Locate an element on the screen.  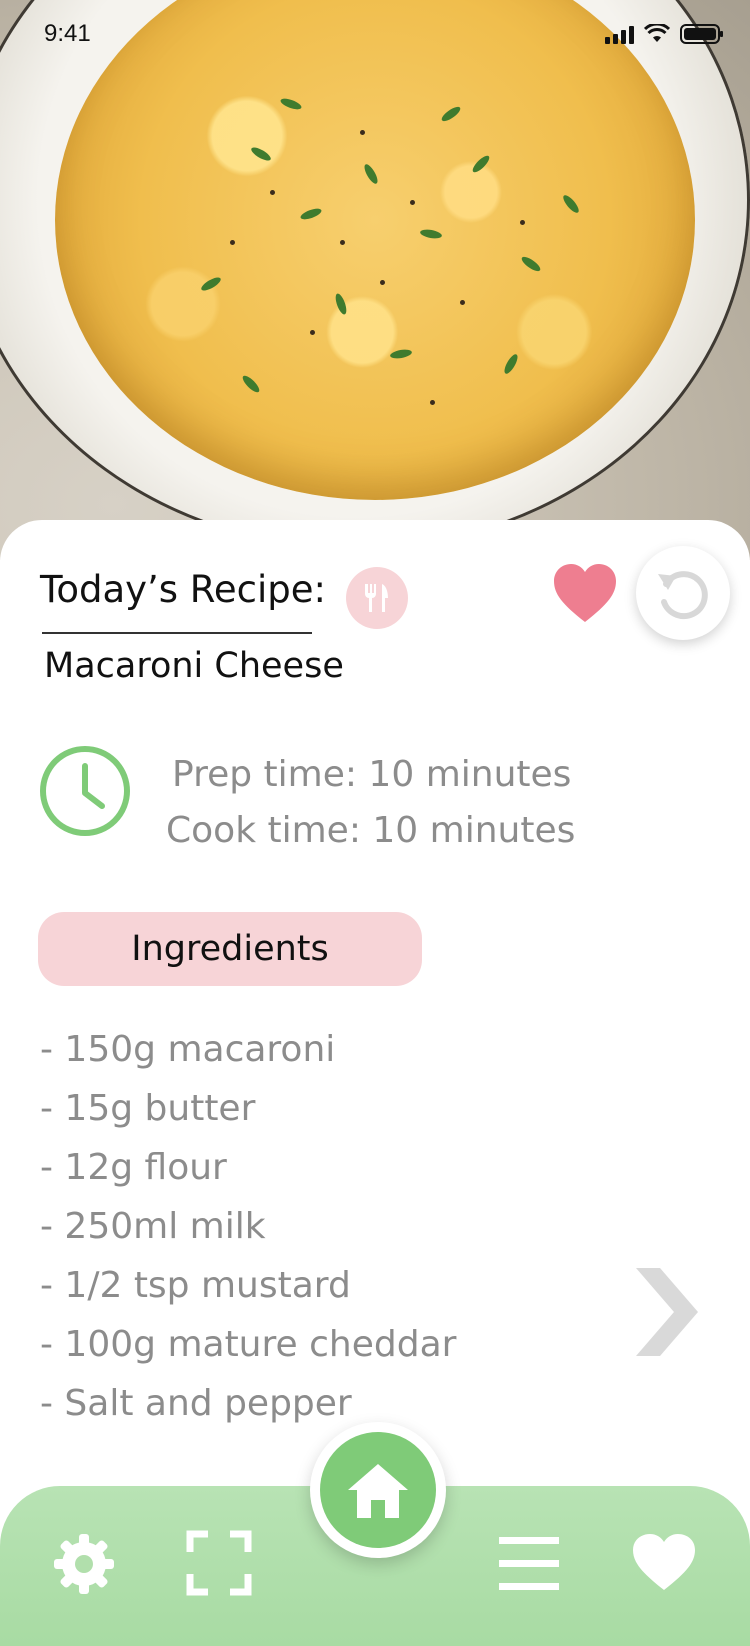
signal-icon is located at coordinates (619, 35).